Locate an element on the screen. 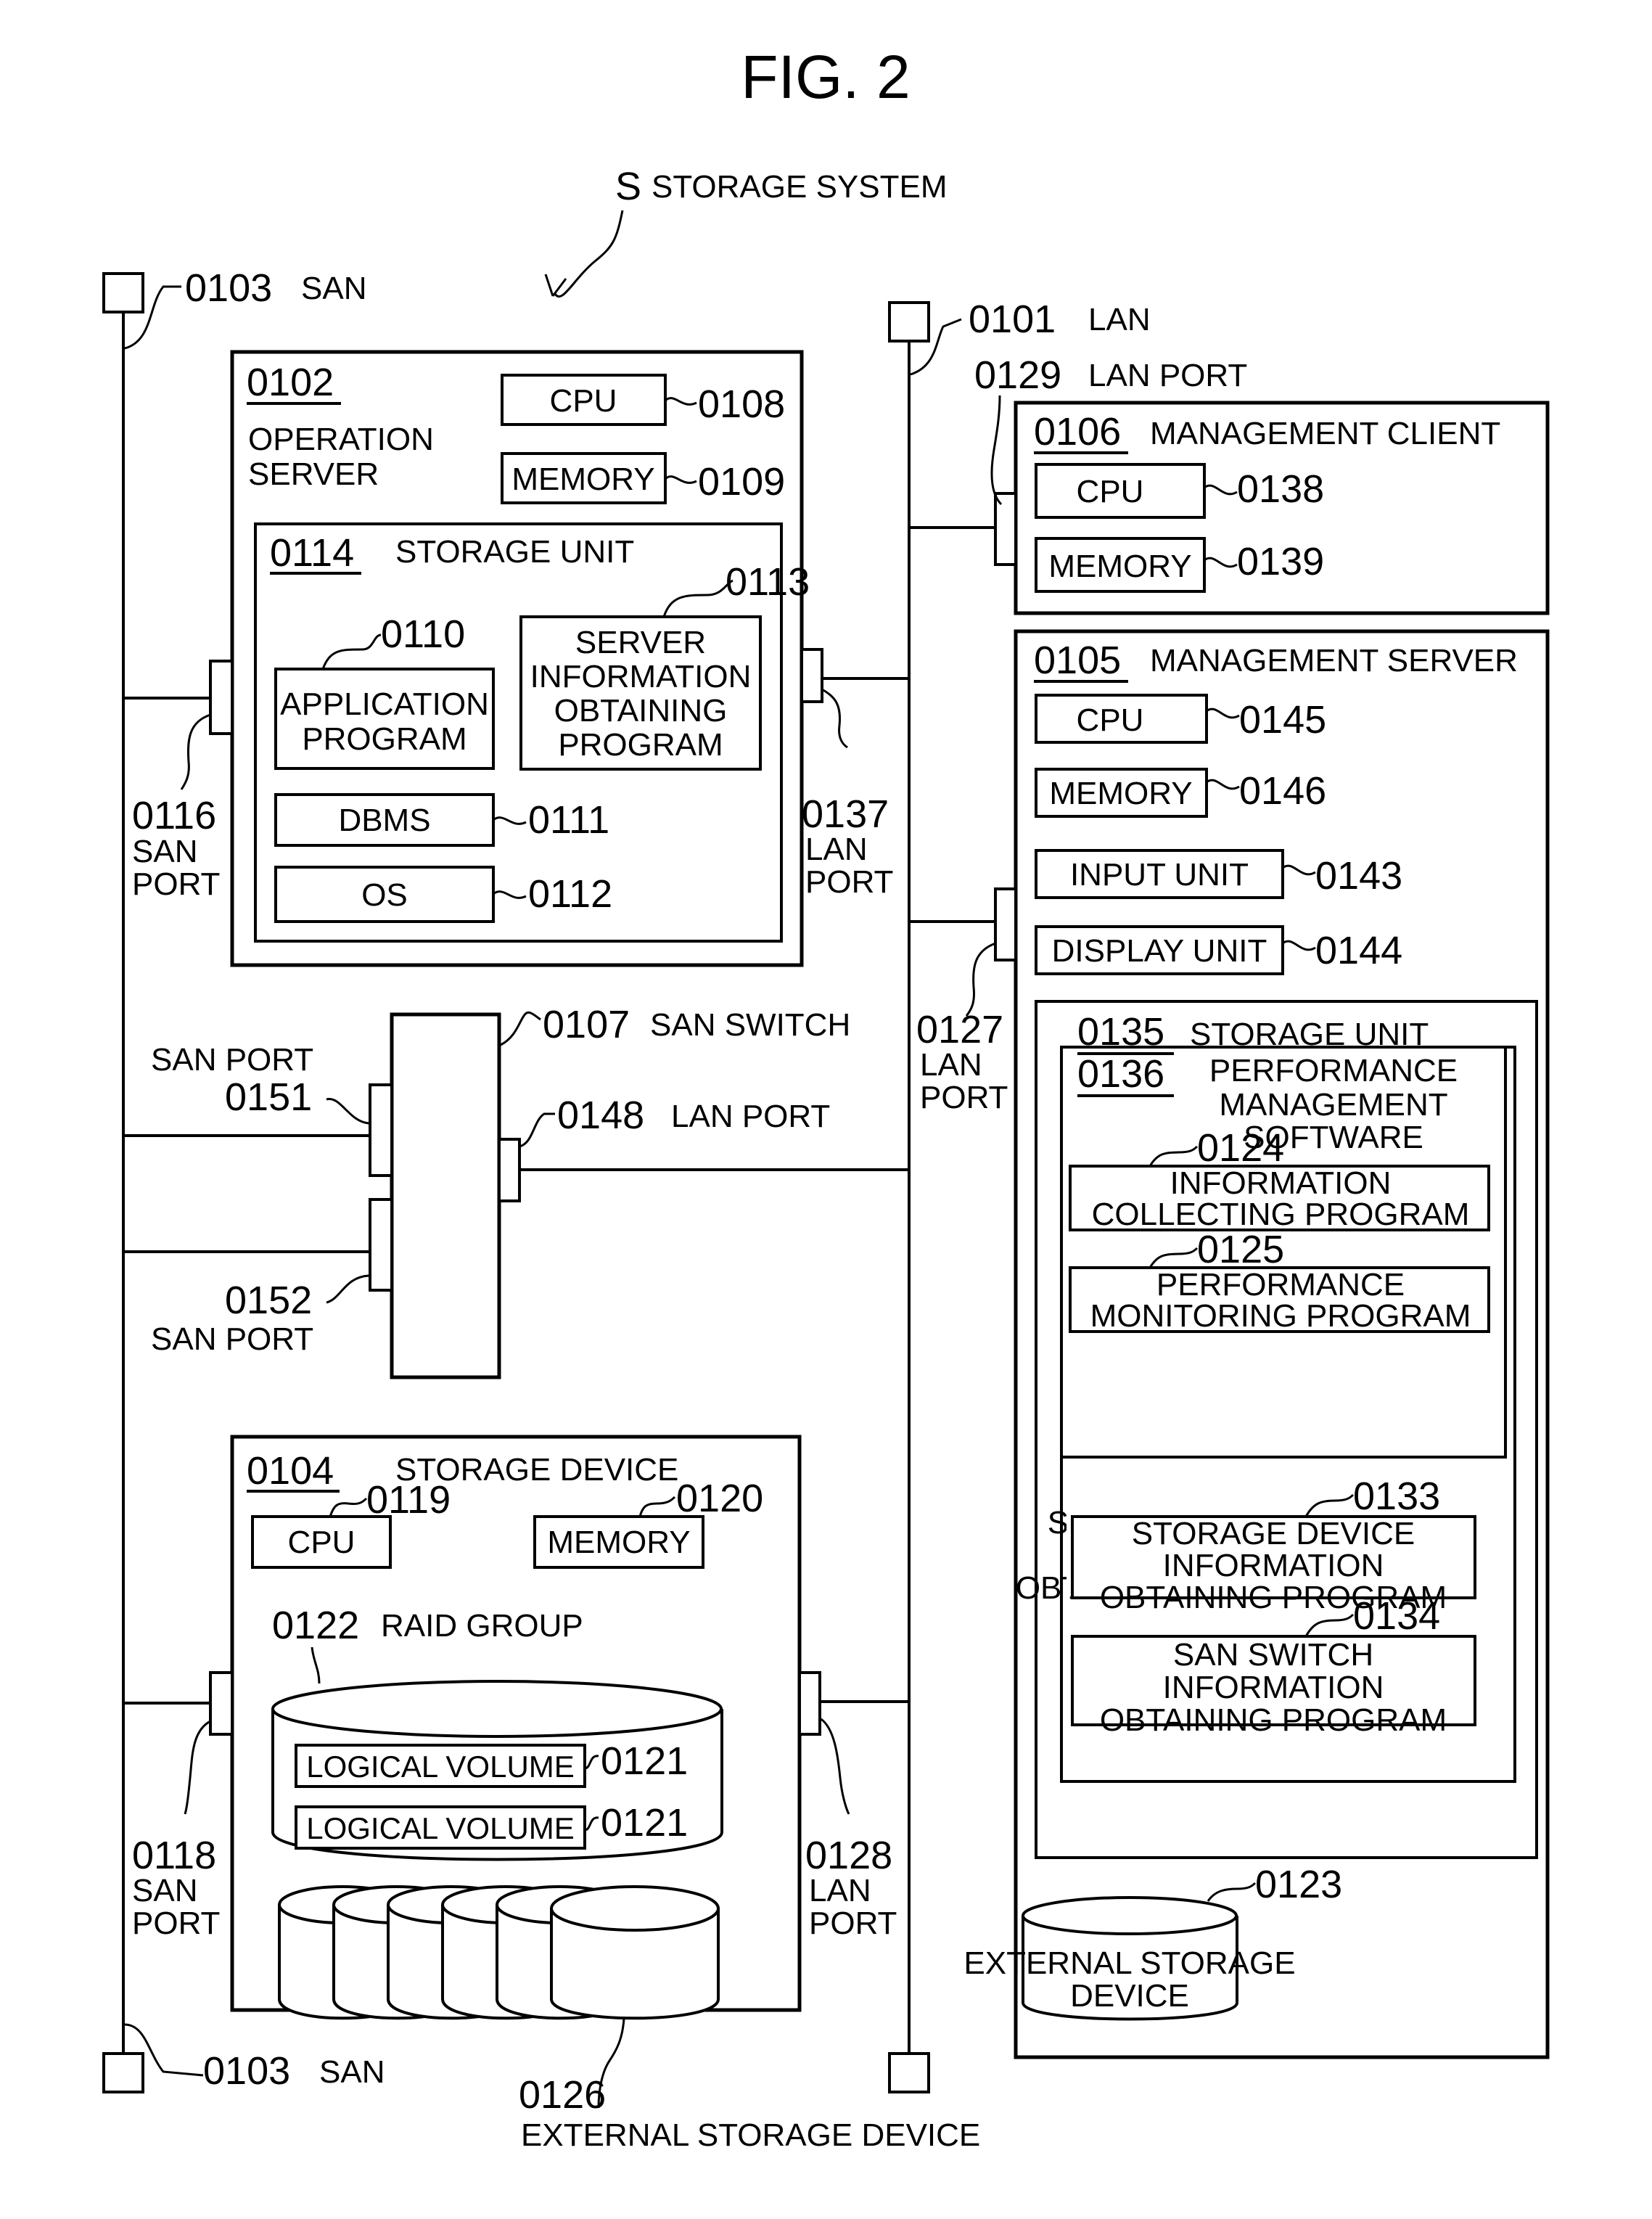 Image resolution: width=1652 pixels, height=2219 pixels. ms-lan-port-leader is located at coordinates (981, 979).